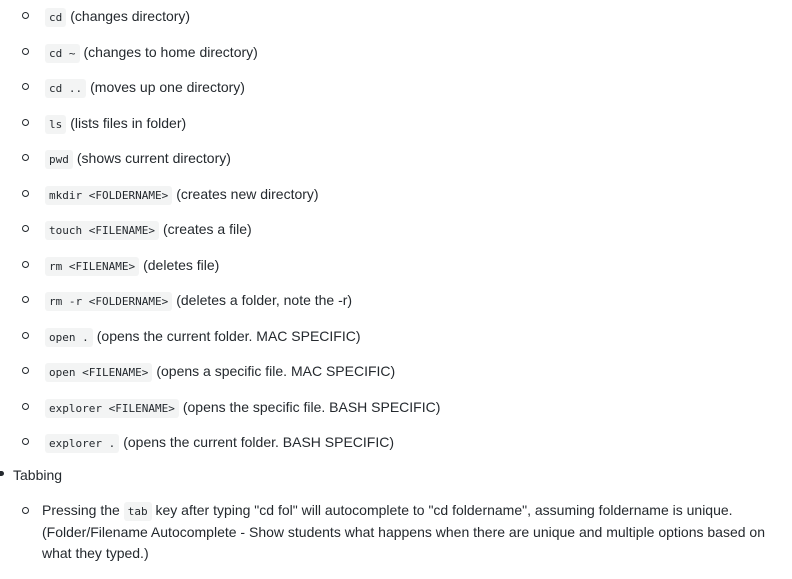 The image size is (792, 579). I want to click on list-item: cd ~ (changes to home directory), so click(151, 52).